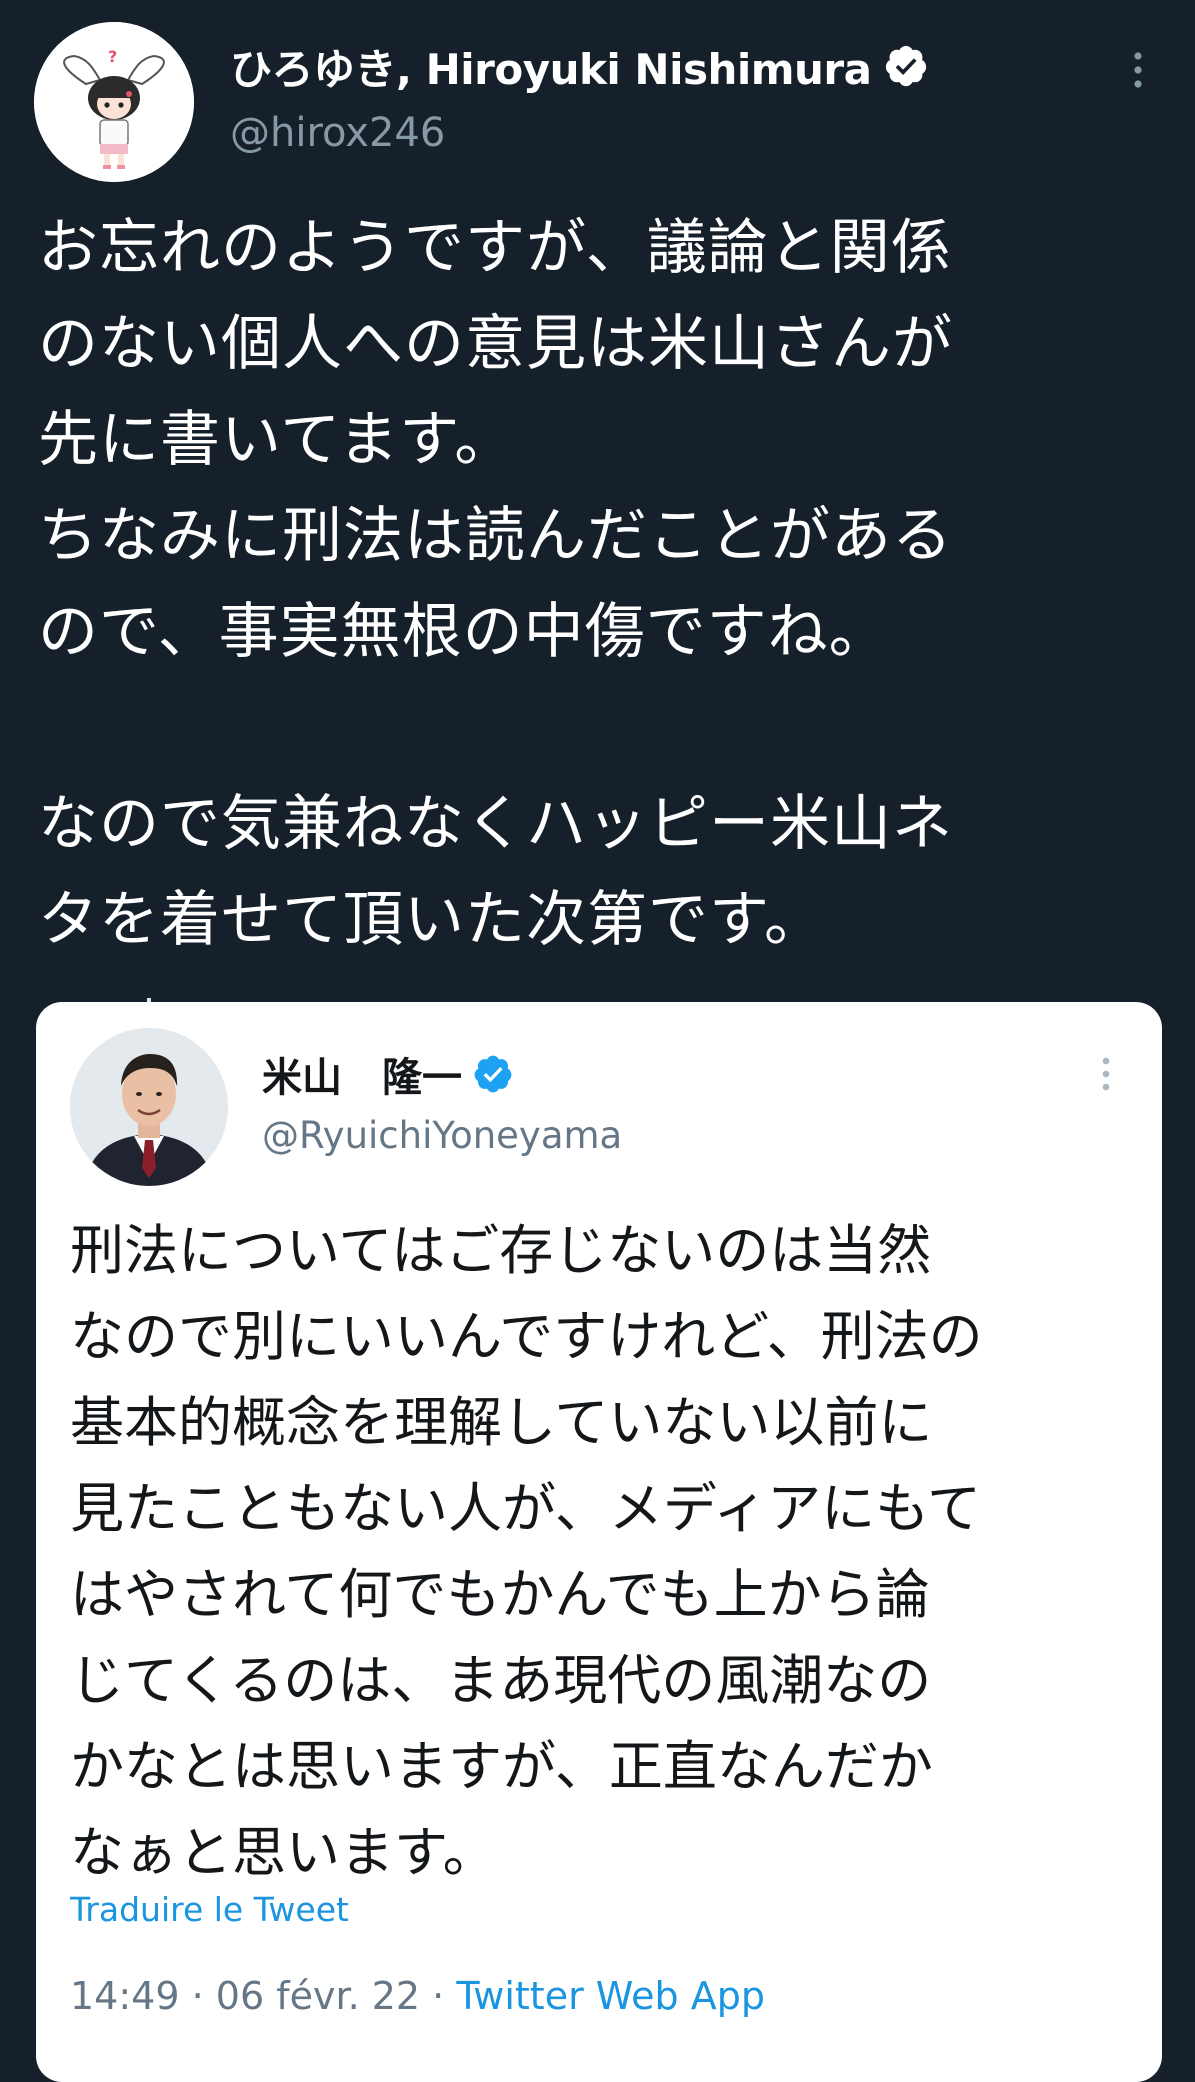 The width and height of the screenshot is (1195, 2082). What do you see at coordinates (431, 920) in the screenshot?
I see `tweet-text-line: タを着せて頂いた次第です。` at bounding box center [431, 920].